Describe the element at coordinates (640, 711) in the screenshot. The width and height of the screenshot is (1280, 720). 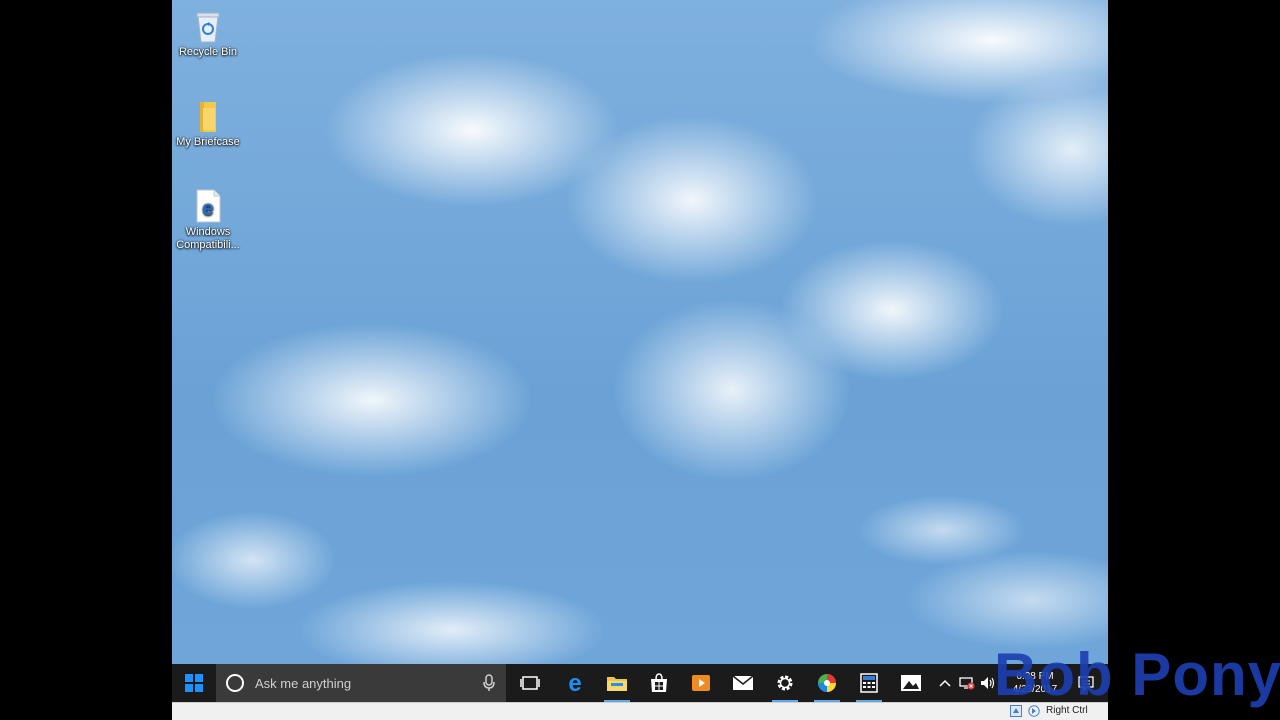
I see `vm-status-bar: Right Ctrl` at that location.